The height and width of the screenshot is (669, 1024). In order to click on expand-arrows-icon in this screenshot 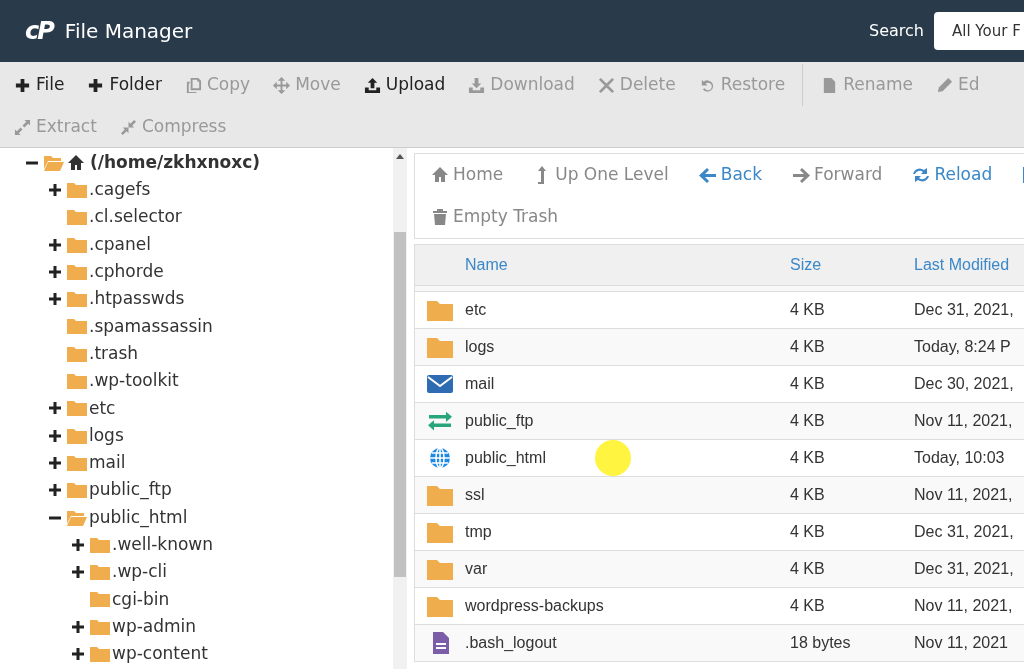, I will do `click(22, 127)`.